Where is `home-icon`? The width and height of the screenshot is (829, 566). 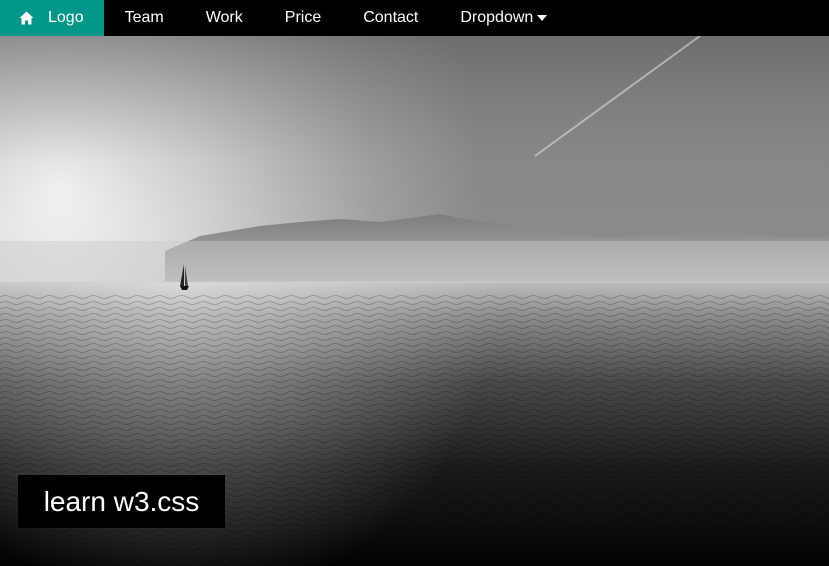
home-icon is located at coordinates (26, 18).